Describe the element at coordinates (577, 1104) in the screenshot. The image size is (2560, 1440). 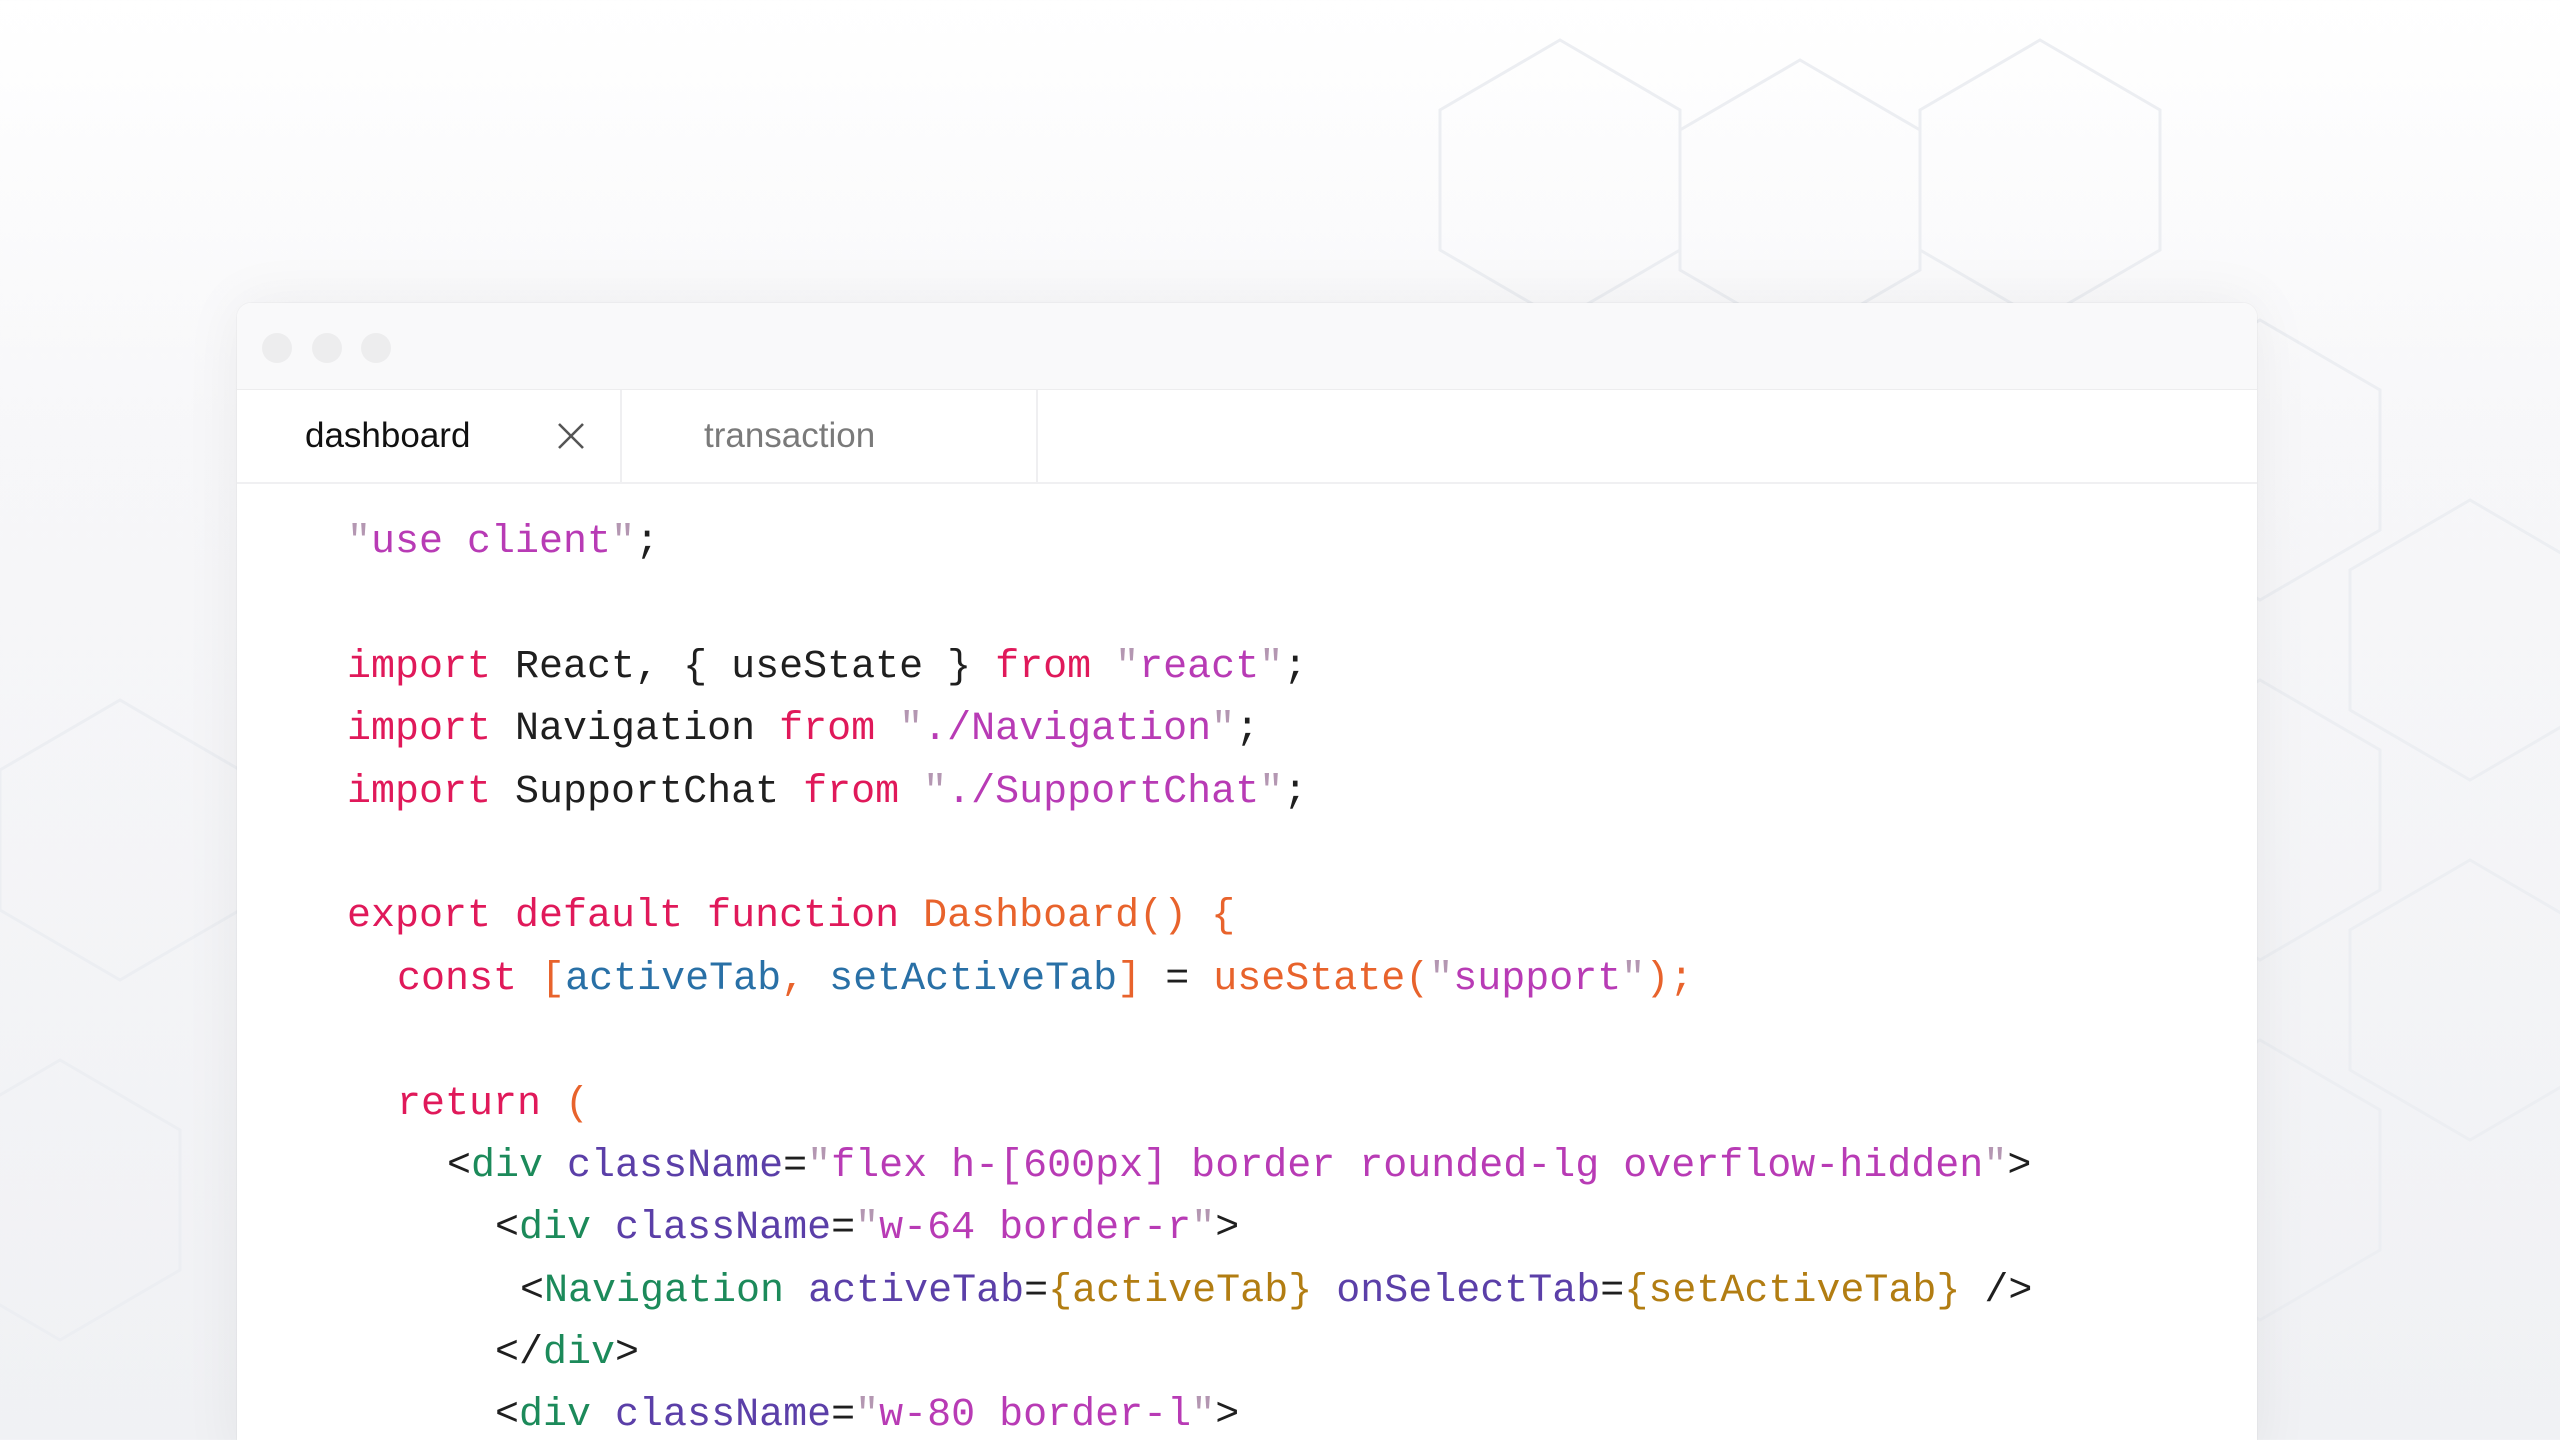
I see `code-token: (` at that location.